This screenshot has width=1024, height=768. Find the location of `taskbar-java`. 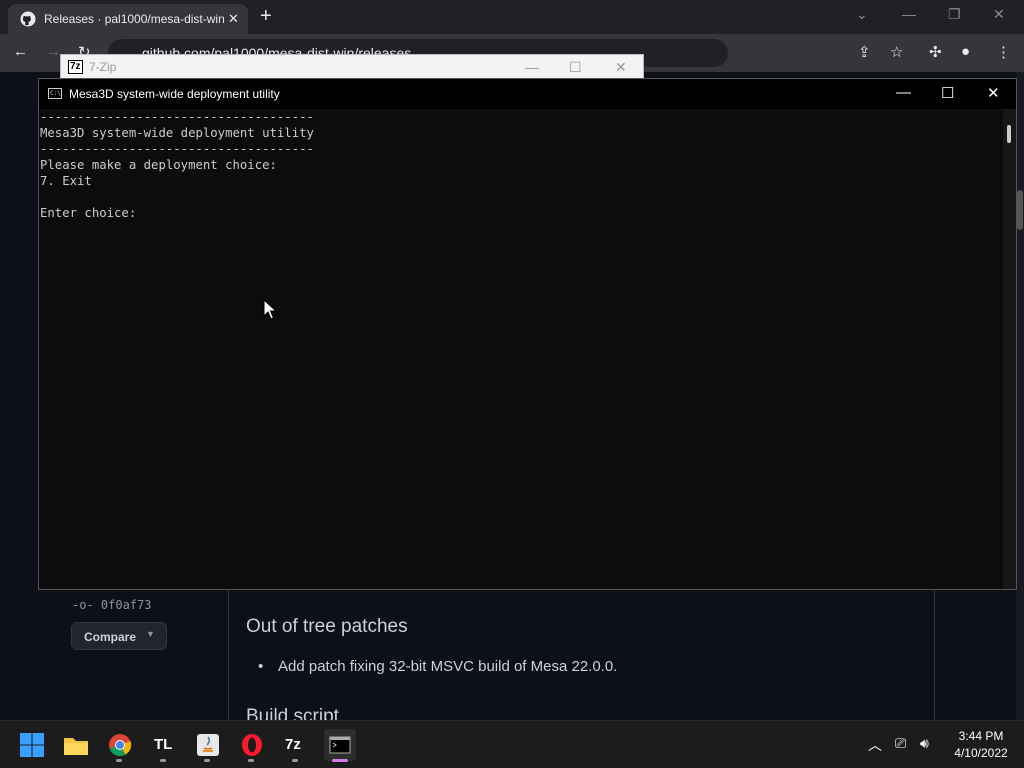

taskbar-java is located at coordinates (208, 745).